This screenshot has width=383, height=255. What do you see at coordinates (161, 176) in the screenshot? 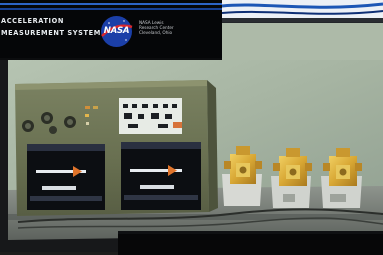
I see `recorder-panel-right` at bounding box center [161, 176].